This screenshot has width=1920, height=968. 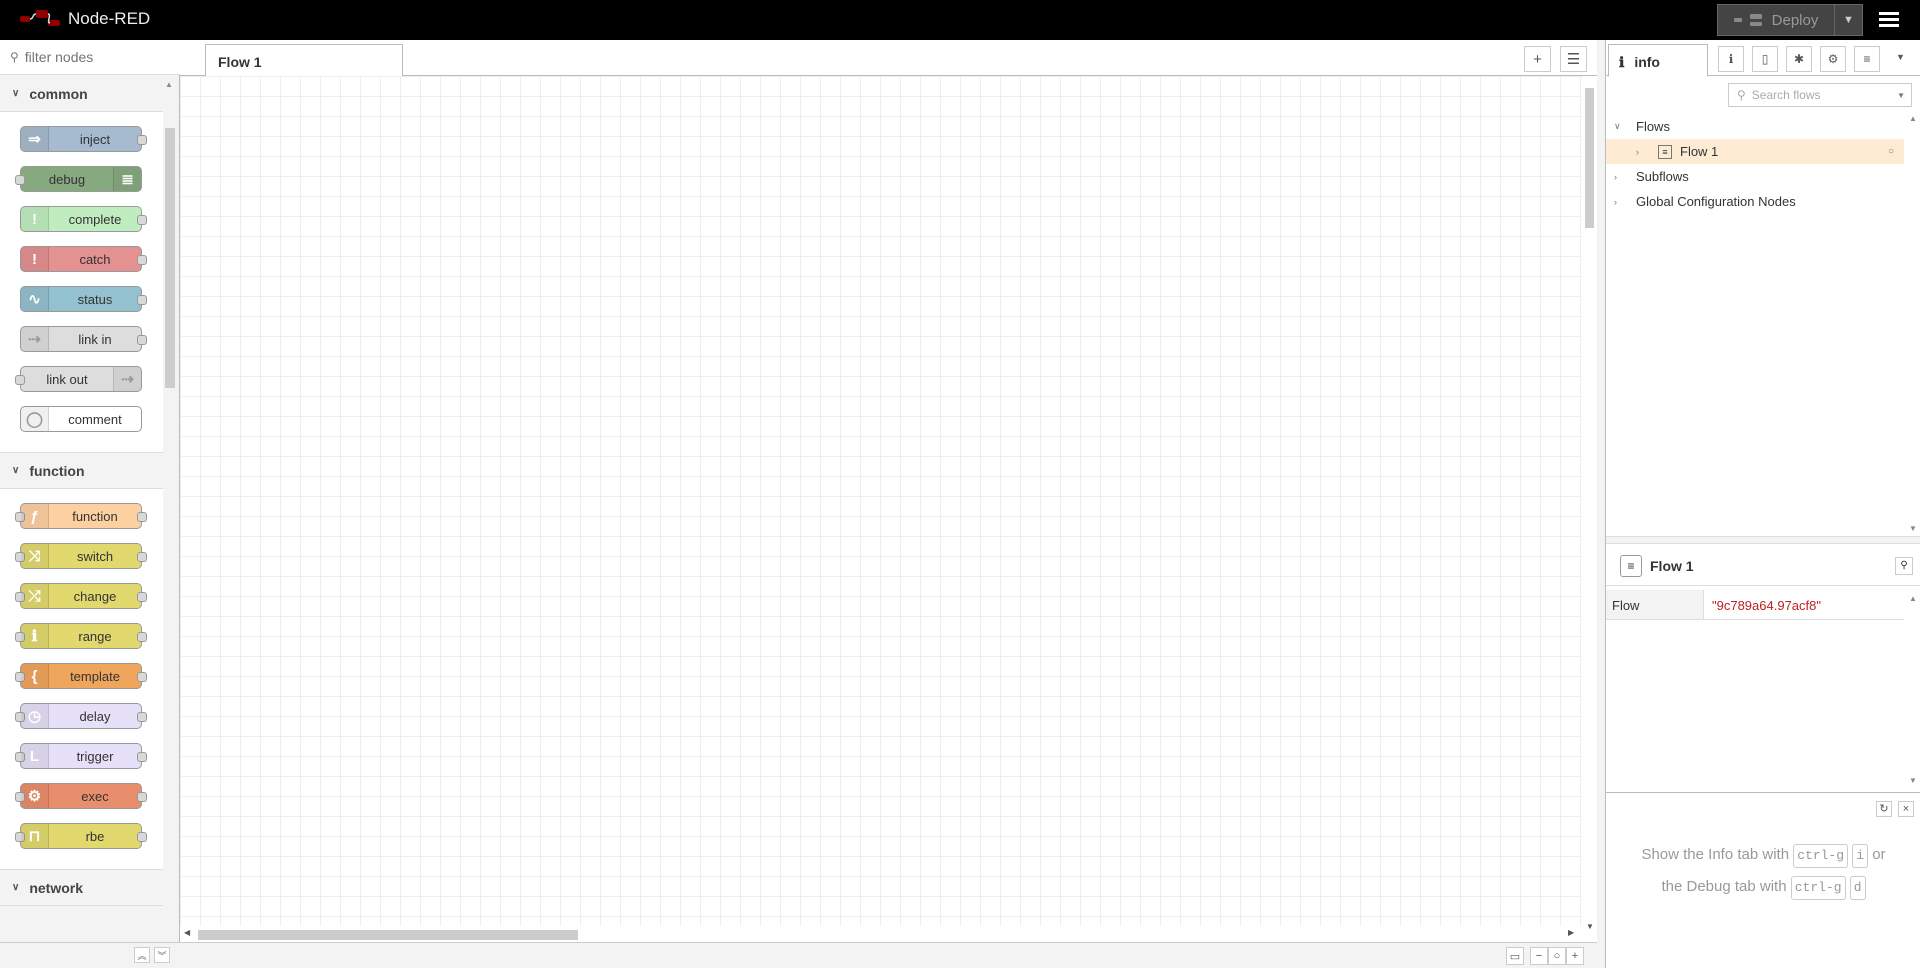 What do you see at coordinates (83, 219) in the screenshot?
I see `palette-node-complete: ! complete` at bounding box center [83, 219].